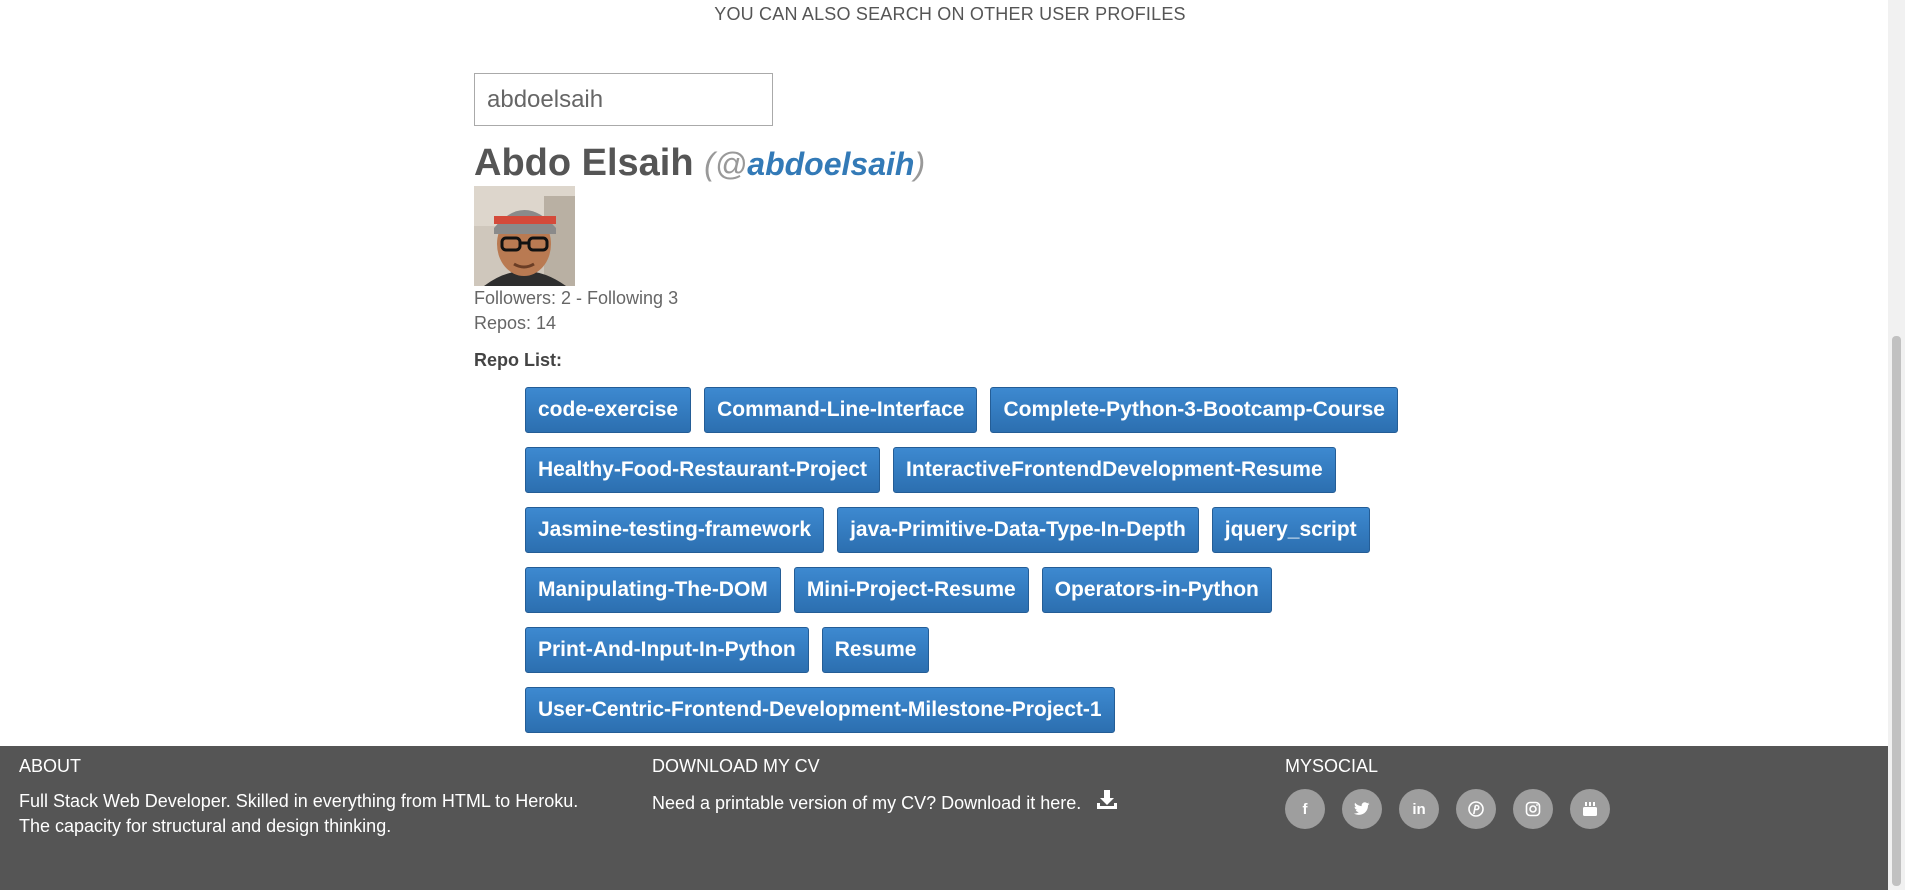 Image resolution: width=1905 pixels, height=890 pixels. I want to click on pinterest-icon, so click(1476, 809).